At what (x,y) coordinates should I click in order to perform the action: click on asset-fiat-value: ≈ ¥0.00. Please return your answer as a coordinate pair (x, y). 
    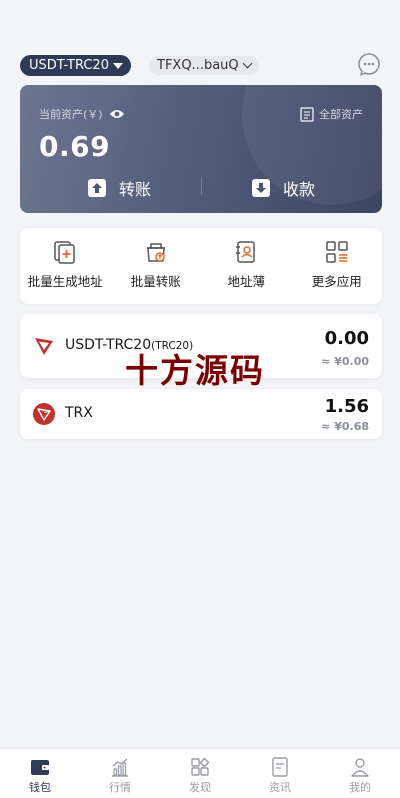
    Looking at the image, I should click on (345, 361).